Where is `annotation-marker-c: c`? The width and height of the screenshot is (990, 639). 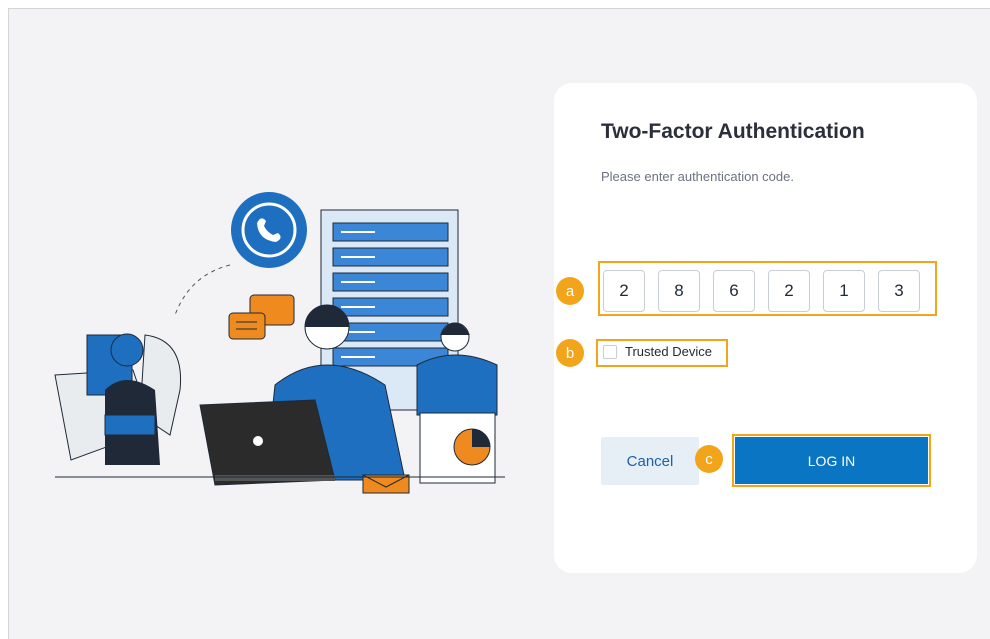
annotation-marker-c: c is located at coordinates (709, 459).